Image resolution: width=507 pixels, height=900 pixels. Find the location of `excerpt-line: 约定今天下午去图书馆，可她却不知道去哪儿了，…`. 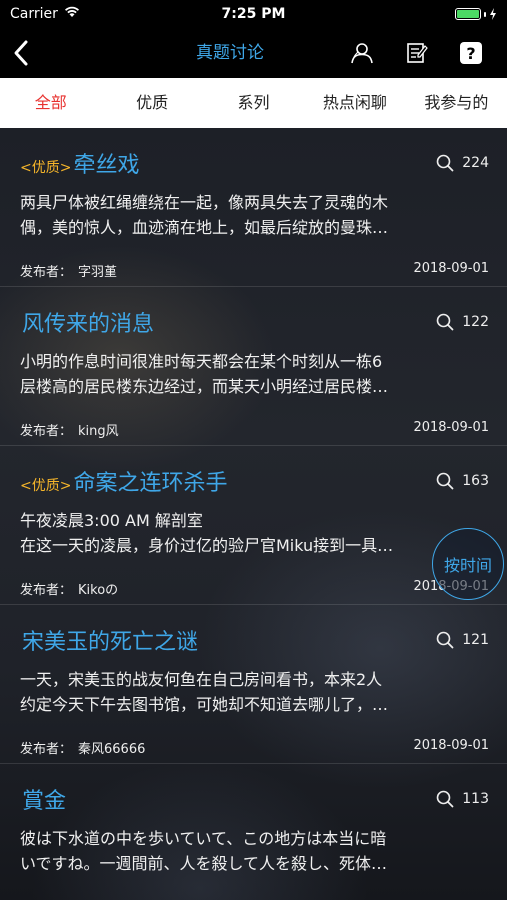

excerpt-line: 约定今天下午去图书馆，可她却不知道去哪儿了，… is located at coordinates (204, 704).